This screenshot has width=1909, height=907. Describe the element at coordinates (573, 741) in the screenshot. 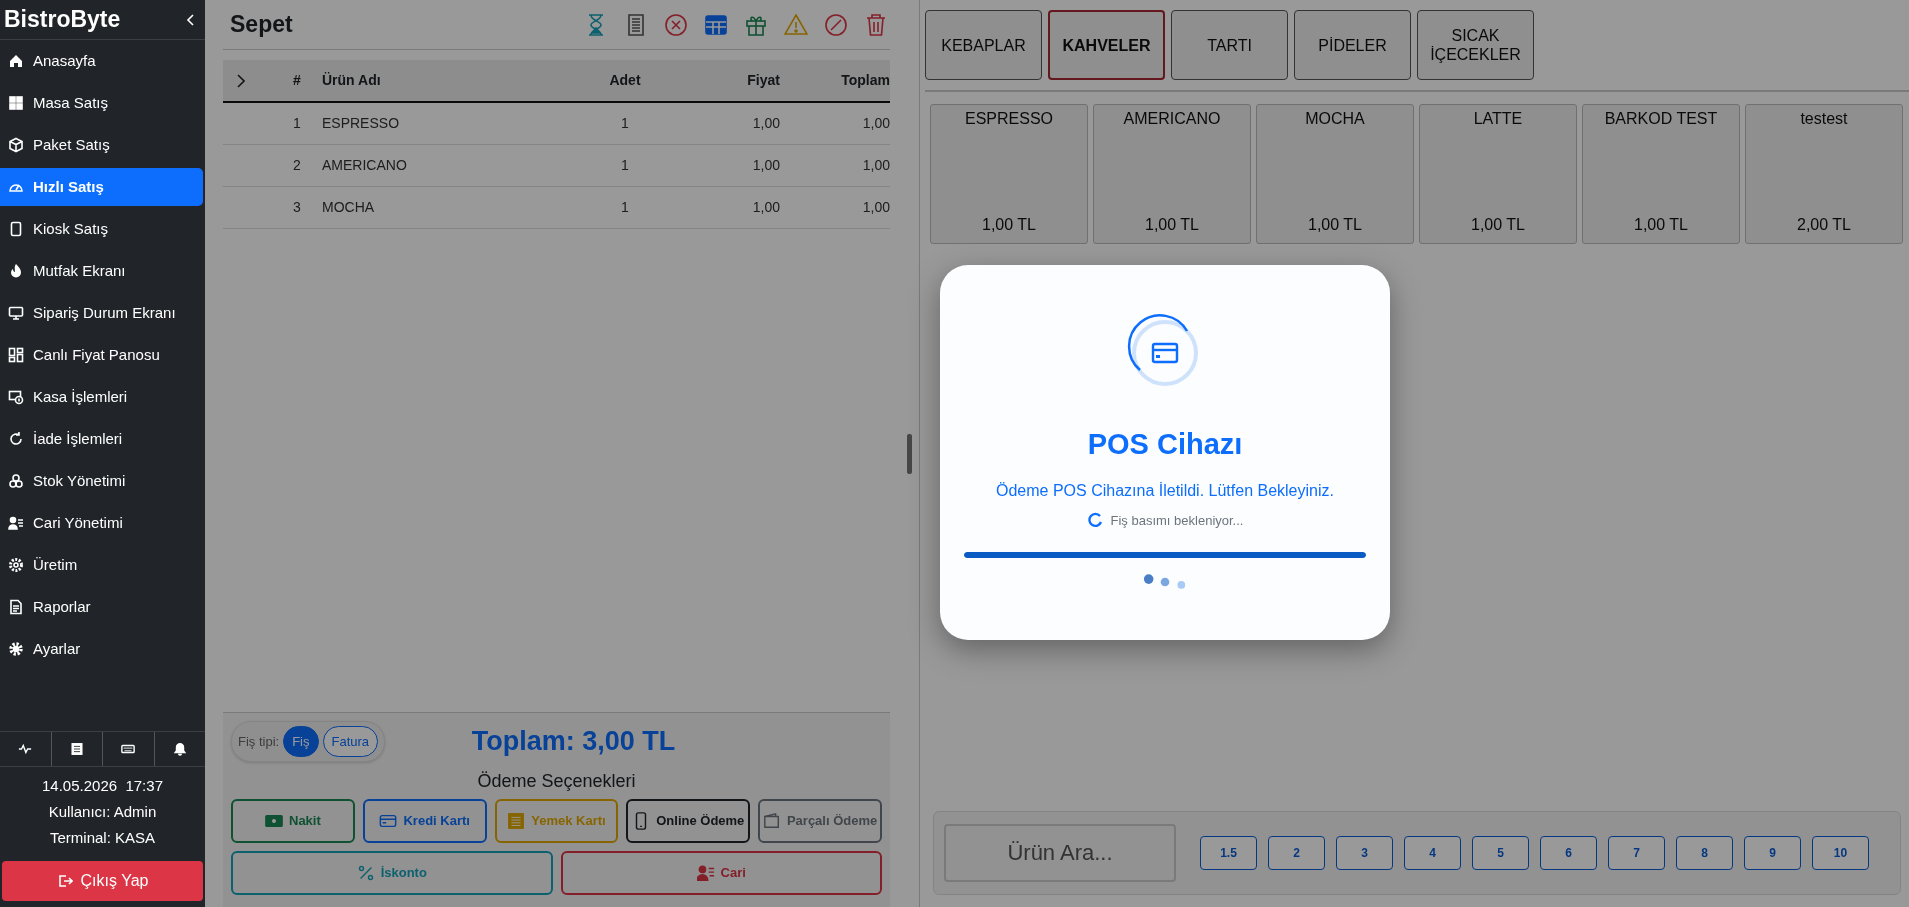

I see `total-amount: Toplam: 3,00 TL` at that location.